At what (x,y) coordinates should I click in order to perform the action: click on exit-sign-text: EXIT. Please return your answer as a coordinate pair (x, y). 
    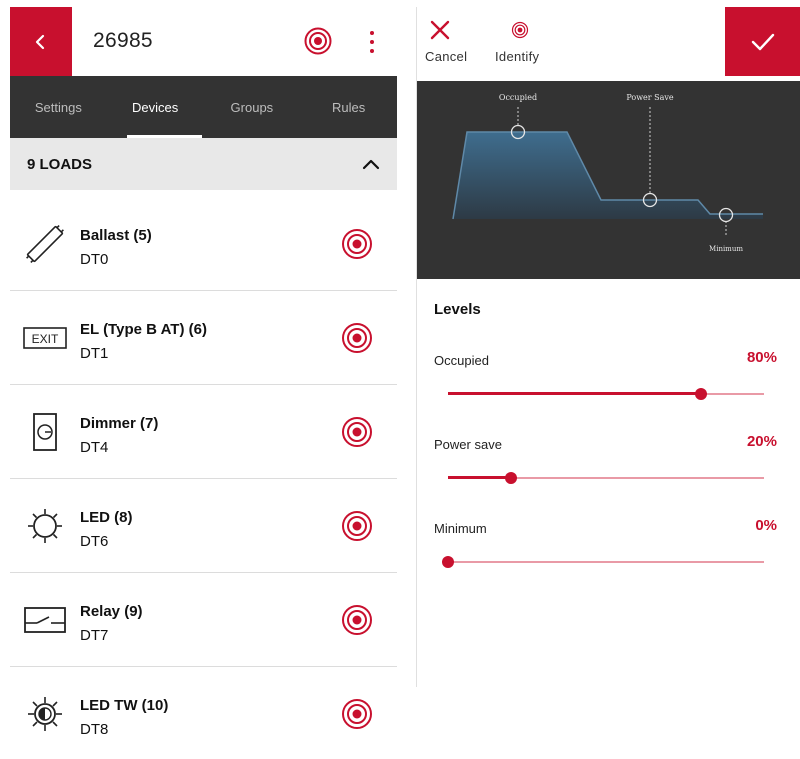
    Looking at the image, I should click on (45, 339).